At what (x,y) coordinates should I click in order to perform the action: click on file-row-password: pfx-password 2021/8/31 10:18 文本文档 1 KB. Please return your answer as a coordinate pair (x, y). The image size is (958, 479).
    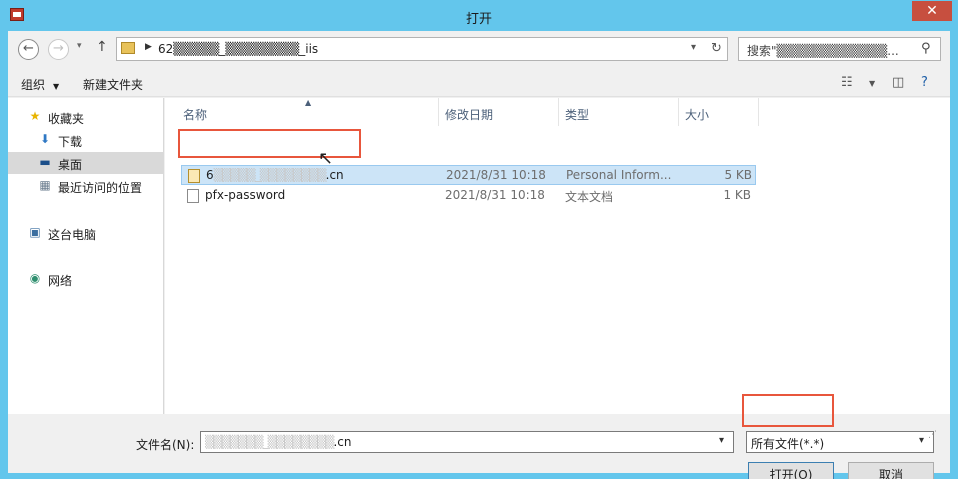
    Looking at the image, I should click on (468, 196).